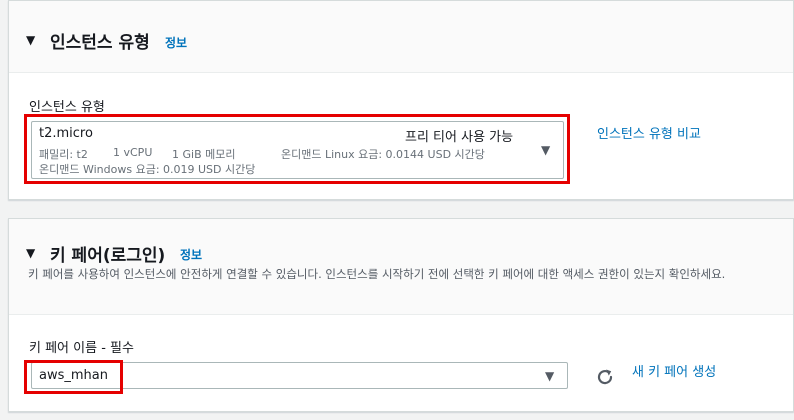  Describe the element at coordinates (191, 254) in the screenshot. I see `key-pair-info-link: 정보` at that location.